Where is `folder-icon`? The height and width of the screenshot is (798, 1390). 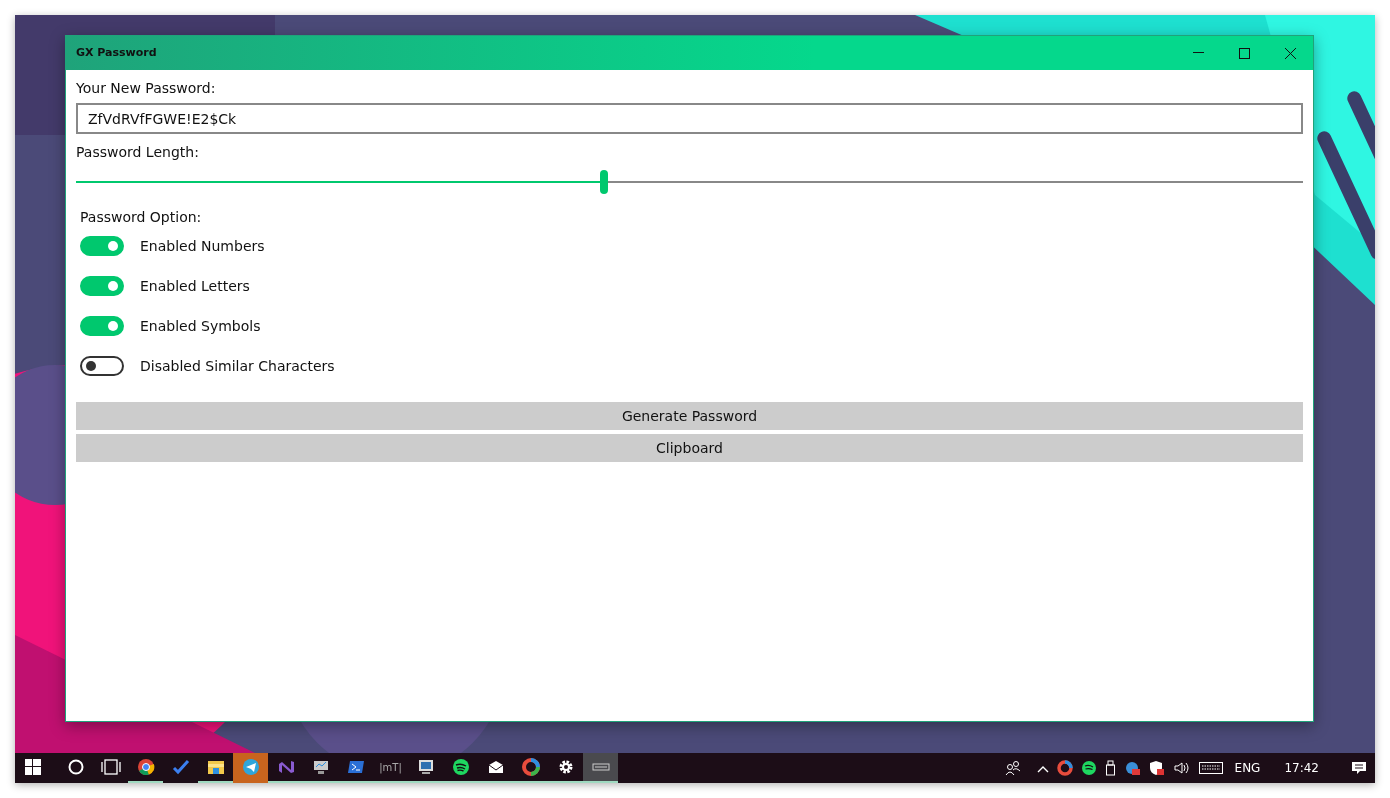 folder-icon is located at coordinates (215, 767).